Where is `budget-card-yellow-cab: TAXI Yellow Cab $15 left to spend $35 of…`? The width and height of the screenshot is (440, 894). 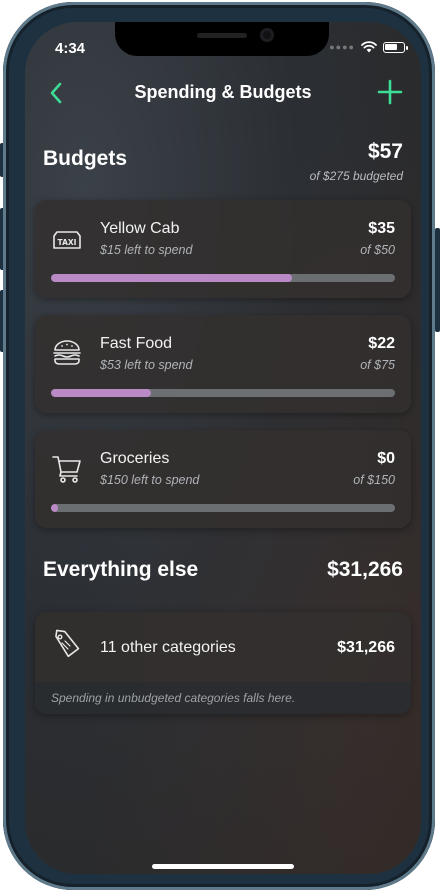
budget-card-yellow-cab: TAXI Yellow Cab $15 left to spend $35 of… is located at coordinates (223, 249).